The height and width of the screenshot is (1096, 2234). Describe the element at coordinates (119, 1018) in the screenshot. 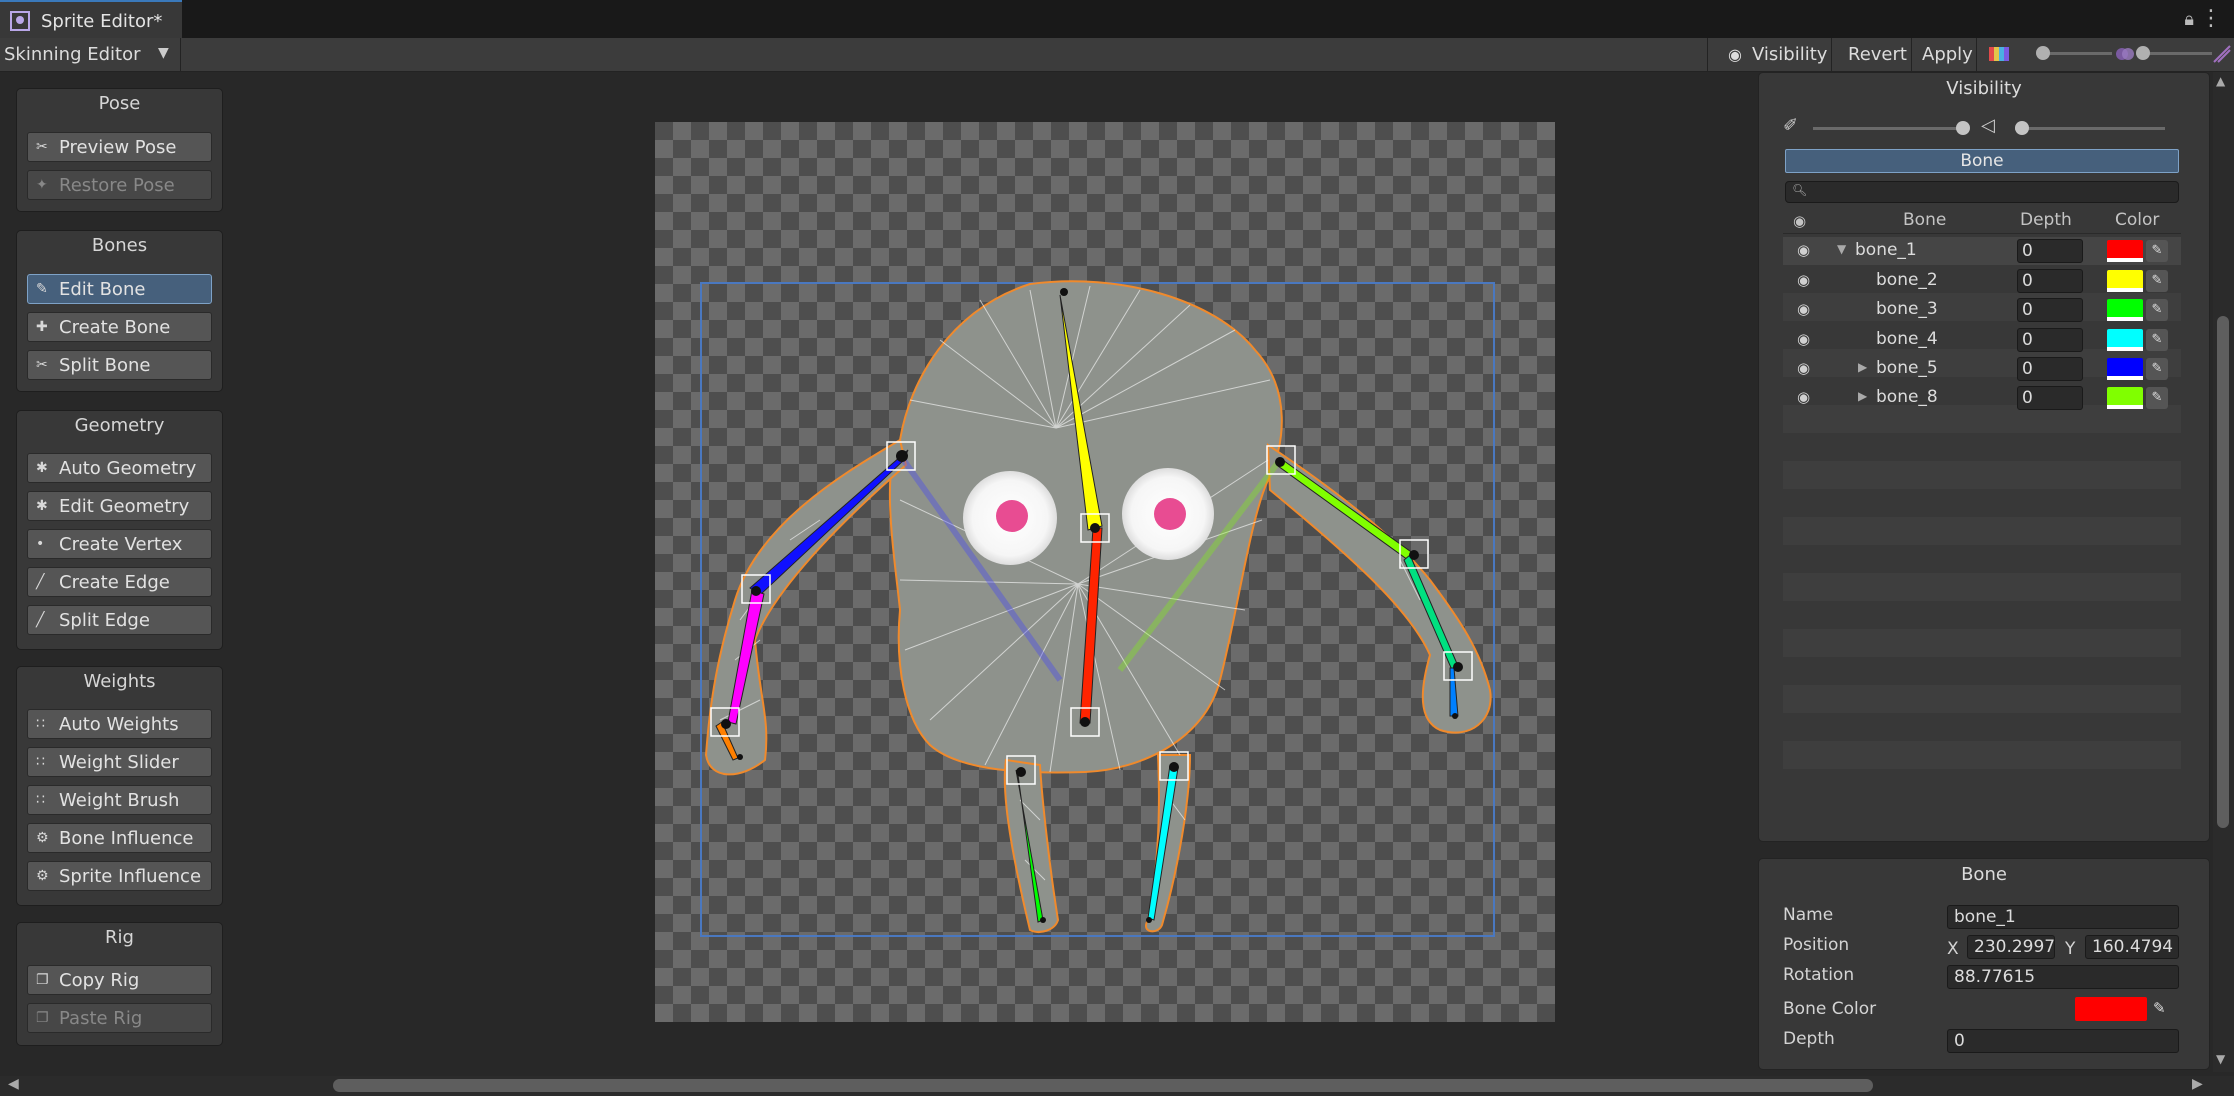

I see `paste-rig-button: ❐ Paste Rig` at that location.